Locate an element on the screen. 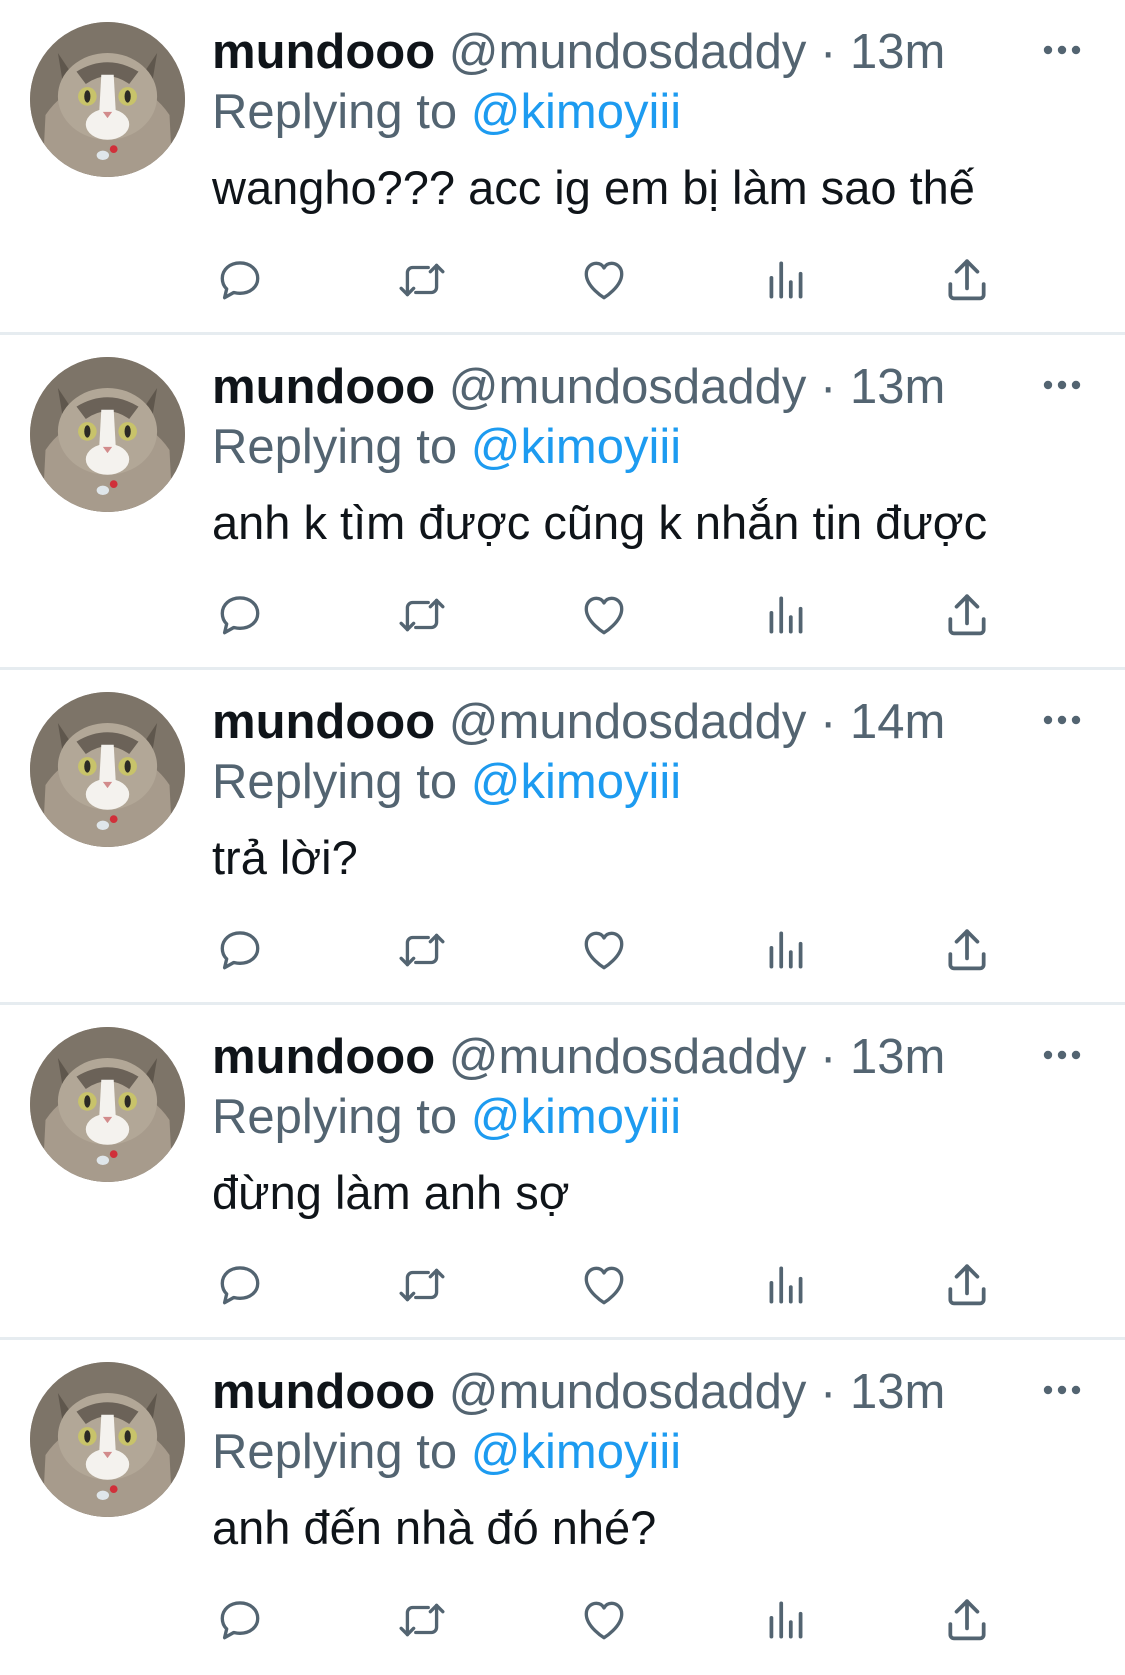  tweet-text: đừng làm anh sợ is located at coordinates (391, 1192).